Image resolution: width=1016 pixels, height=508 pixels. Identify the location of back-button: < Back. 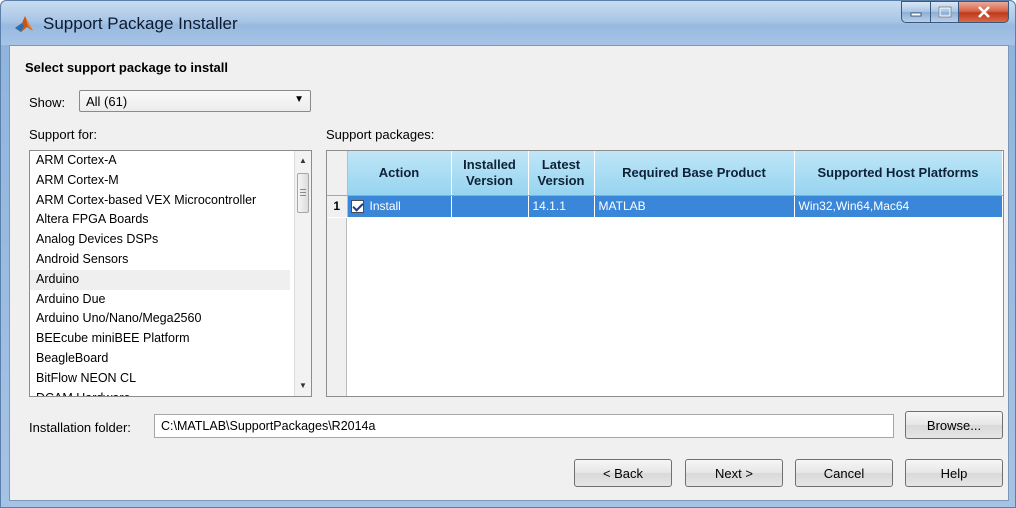
(623, 473).